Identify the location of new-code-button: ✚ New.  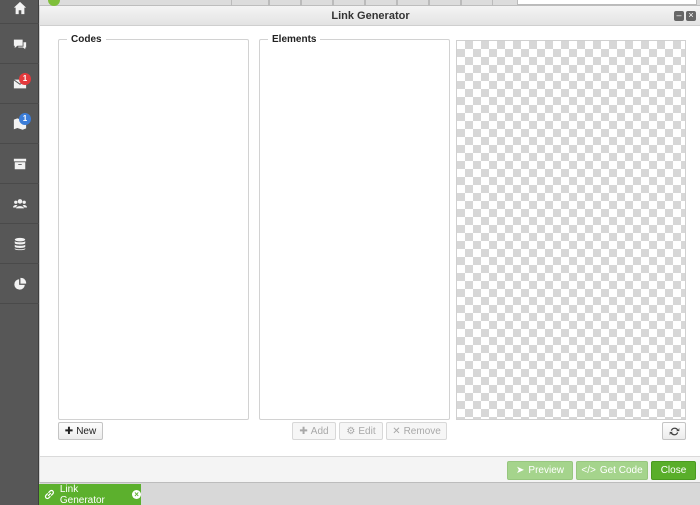
(80, 431).